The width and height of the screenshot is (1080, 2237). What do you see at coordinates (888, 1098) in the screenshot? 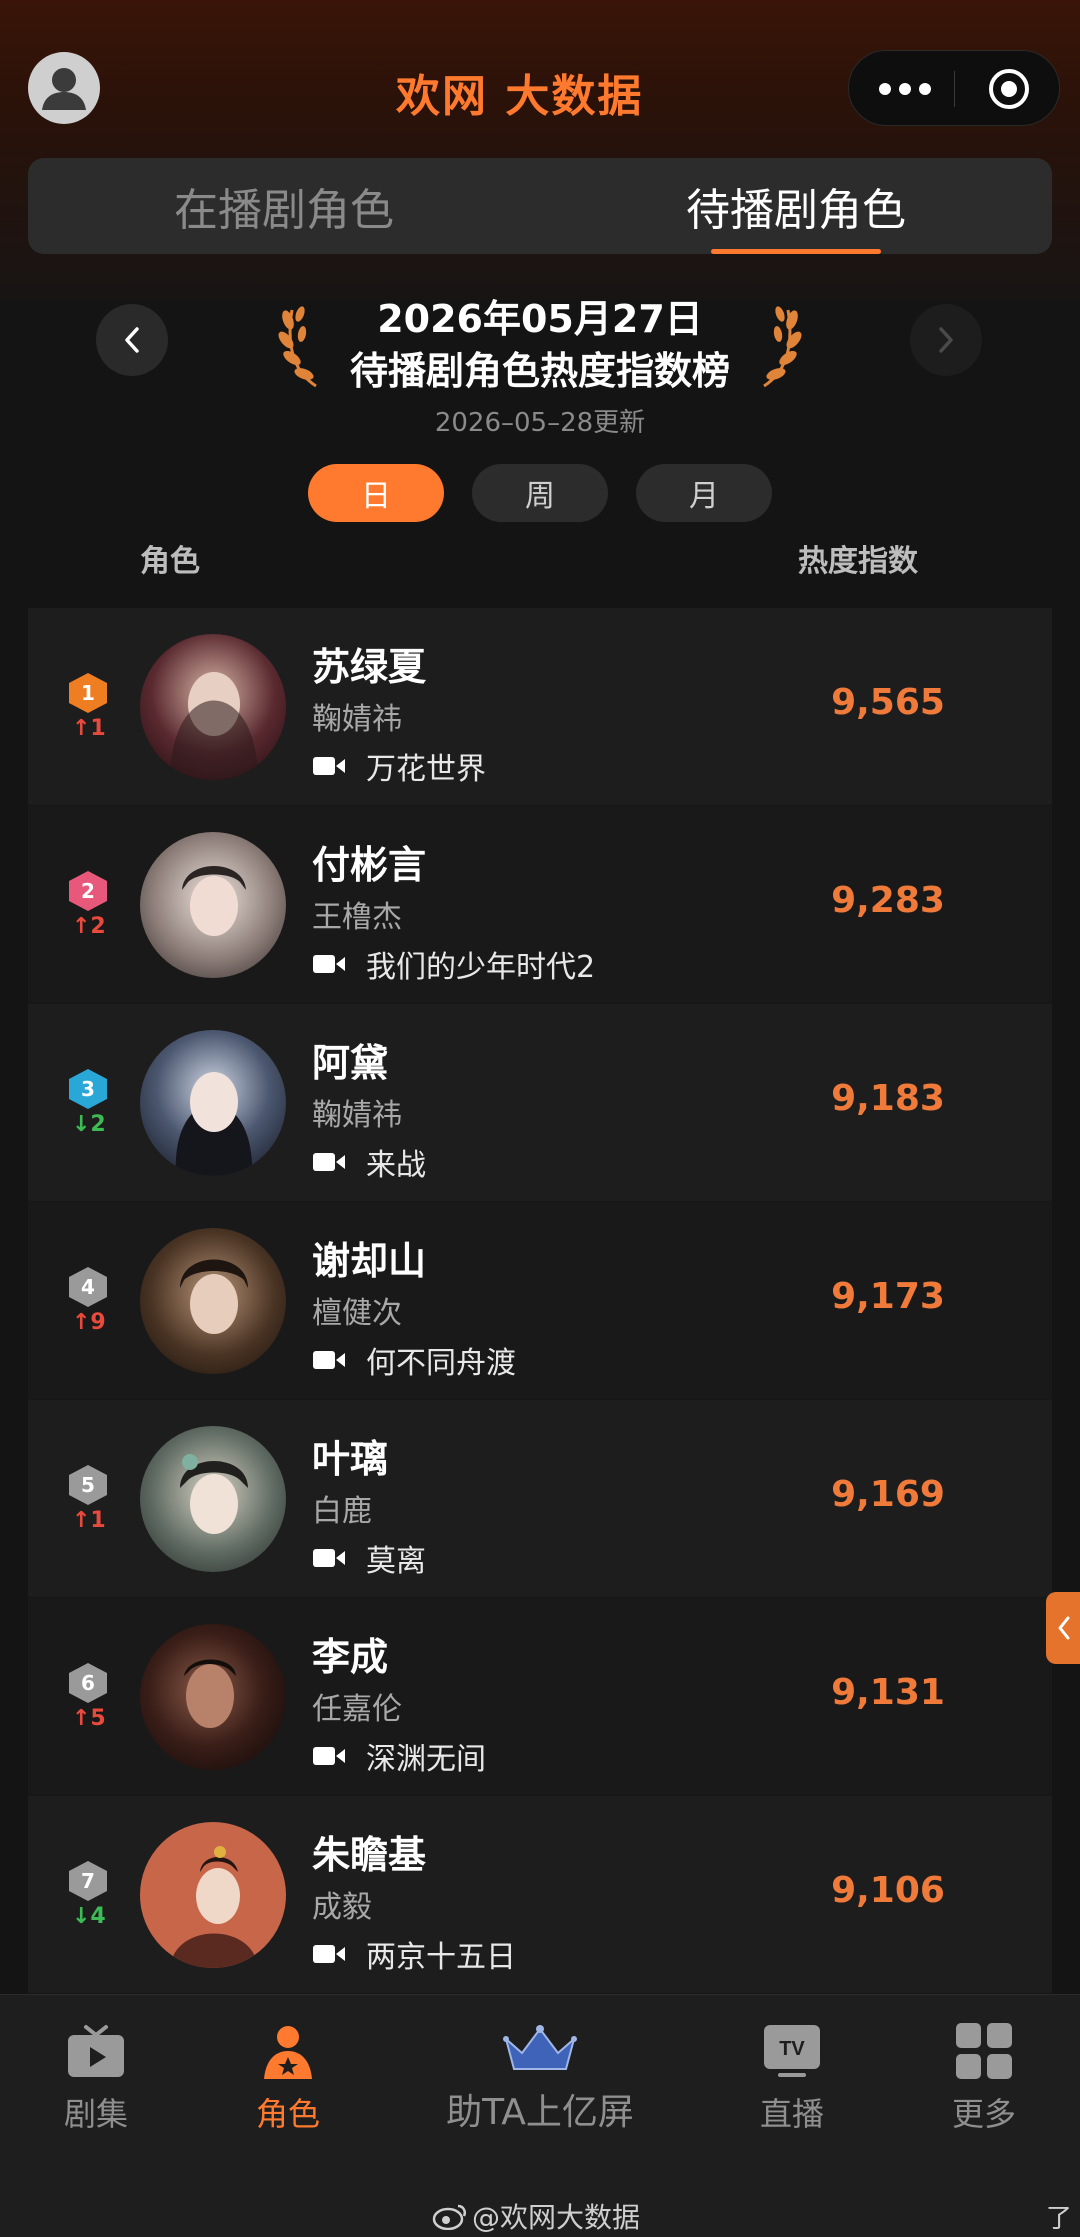
I see `heat-score: 9,183` at bounding box center [888, 1098].